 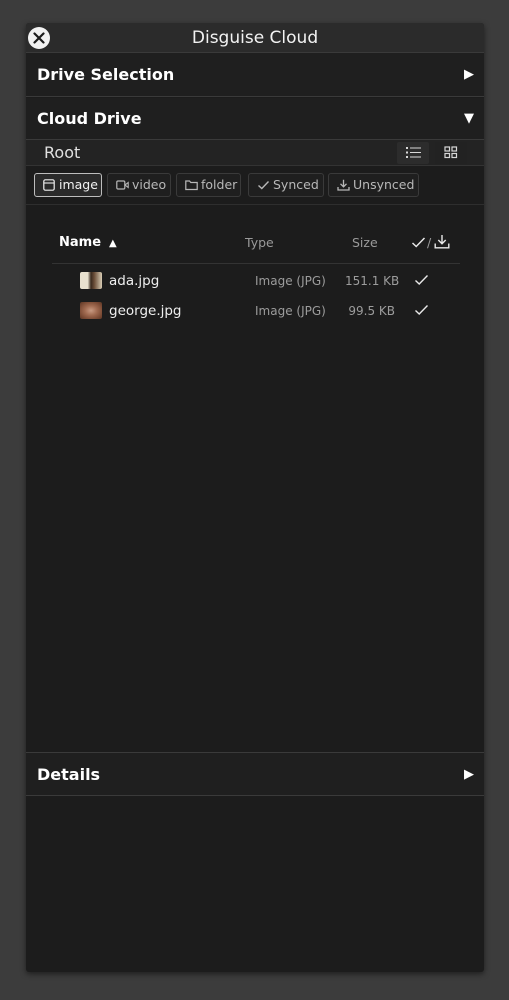 What do you see at coordinates (219, 184) in the screenshot?
I see `filter-folder-label: folder` at bounding box center [219, 184].